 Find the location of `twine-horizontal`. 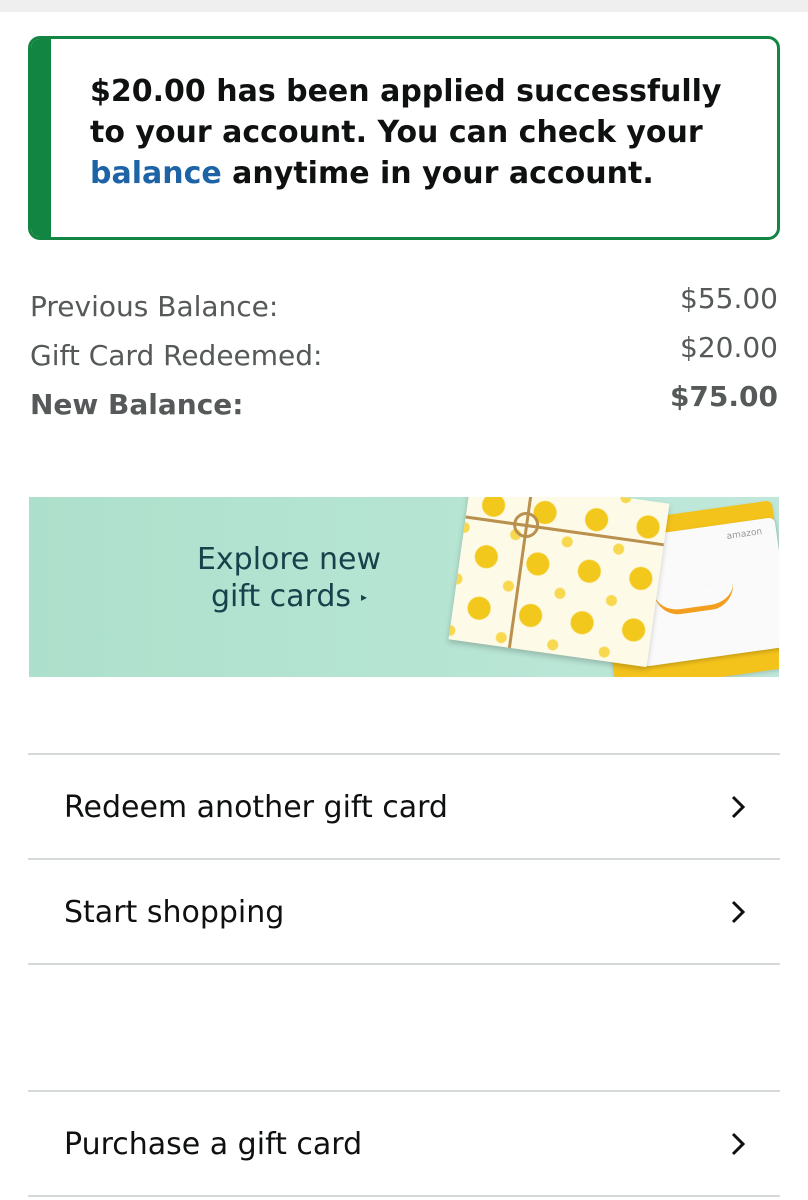

twine-horizontal is located at coordinates (564, 531).